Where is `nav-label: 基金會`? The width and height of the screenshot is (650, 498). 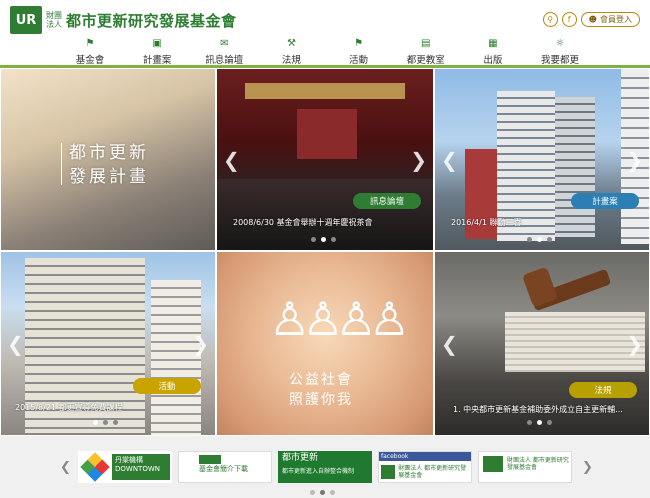 nav-label: 基金會 is located at coordinates (90, 60).